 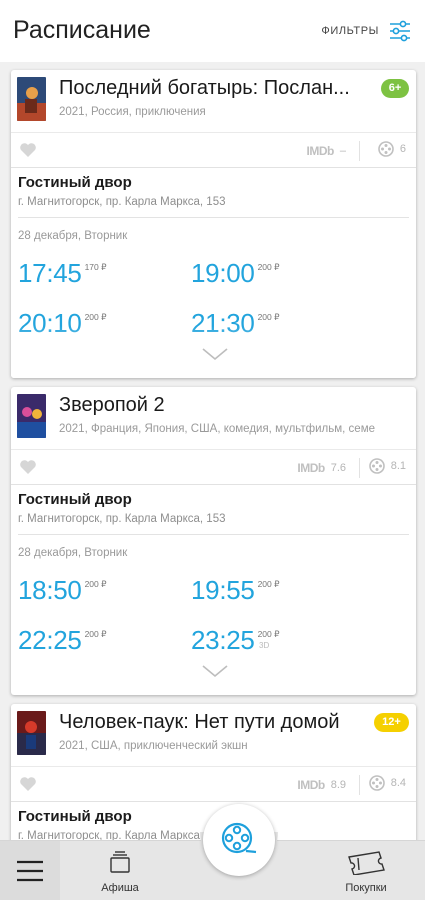 What do you see at coordinates (387, 783) in the screenshot?
I see `kinopoisk-rating: 8.4` at bounding box center [387, 783].